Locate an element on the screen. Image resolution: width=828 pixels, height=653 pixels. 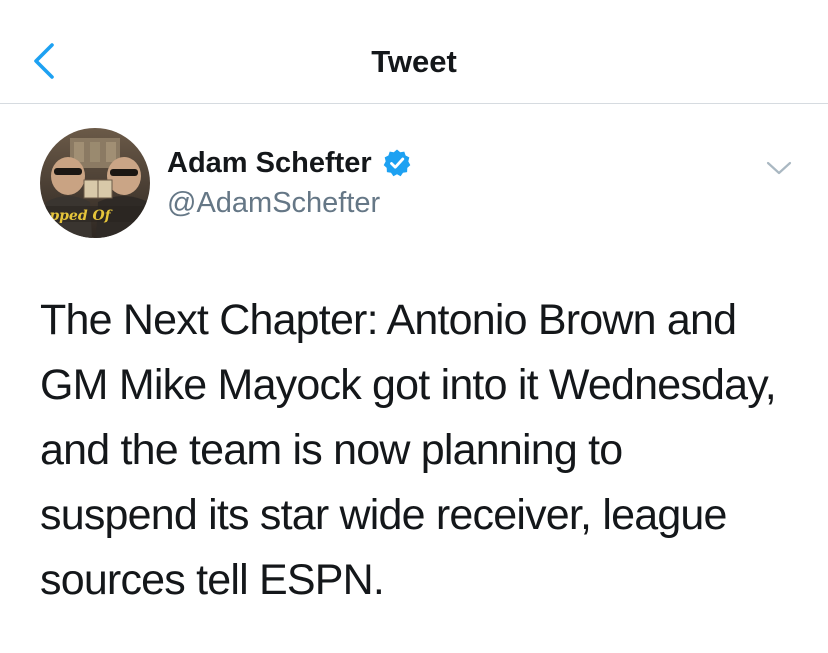
author-name-row: Adam Schefter is located at coordinates (289, 163).